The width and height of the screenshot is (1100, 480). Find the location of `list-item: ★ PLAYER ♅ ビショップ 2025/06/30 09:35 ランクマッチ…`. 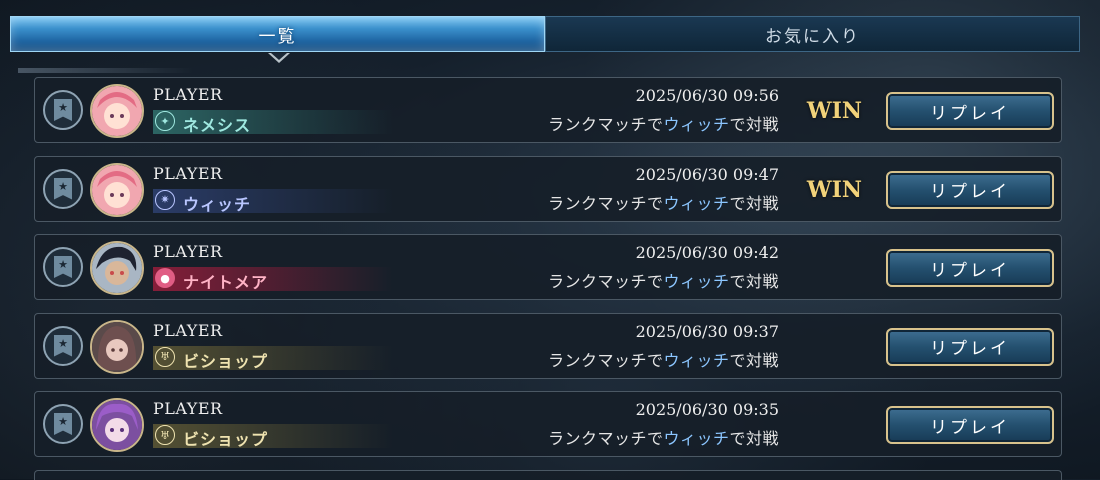

list-item: ★ PLAYER ♅ ビショップ 2025/06/30 09:35 ランクマッチ… is located at coordinates (548, 424).